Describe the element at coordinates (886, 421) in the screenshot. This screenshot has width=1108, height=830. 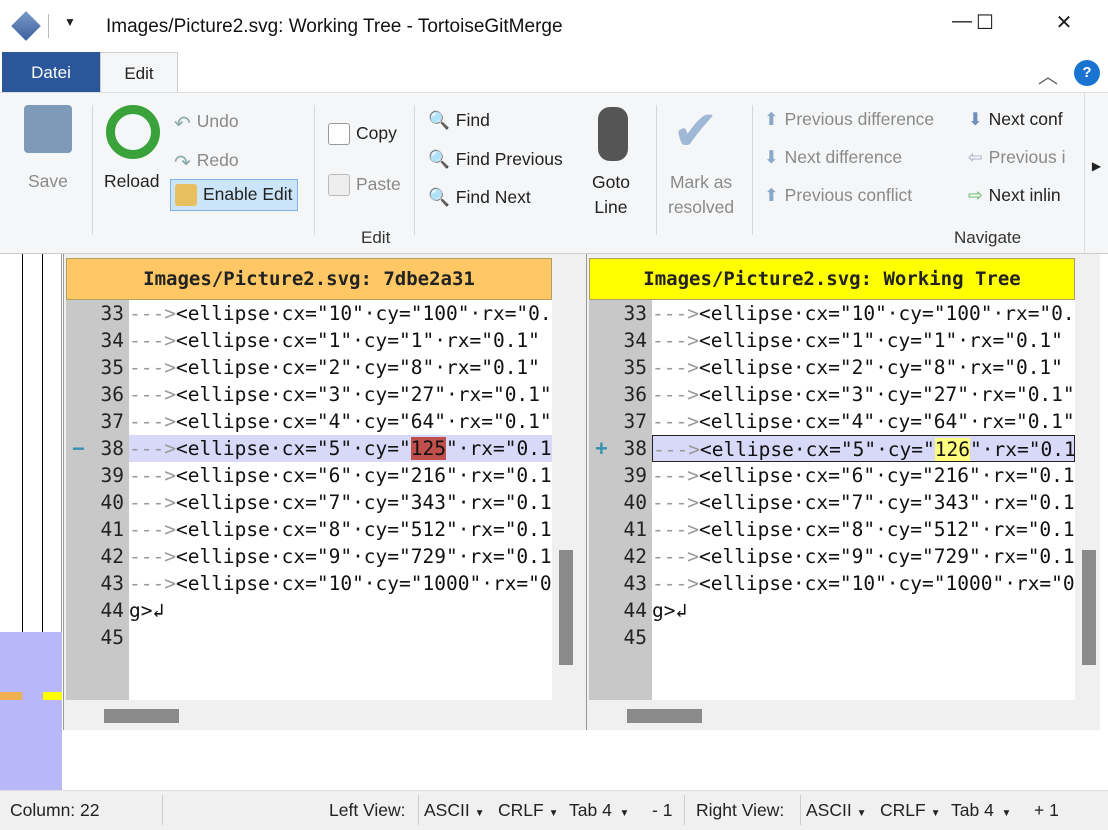
I see `code-text: <ellipse·cx="4"·cy="64"·rx="0.1"` at that location.